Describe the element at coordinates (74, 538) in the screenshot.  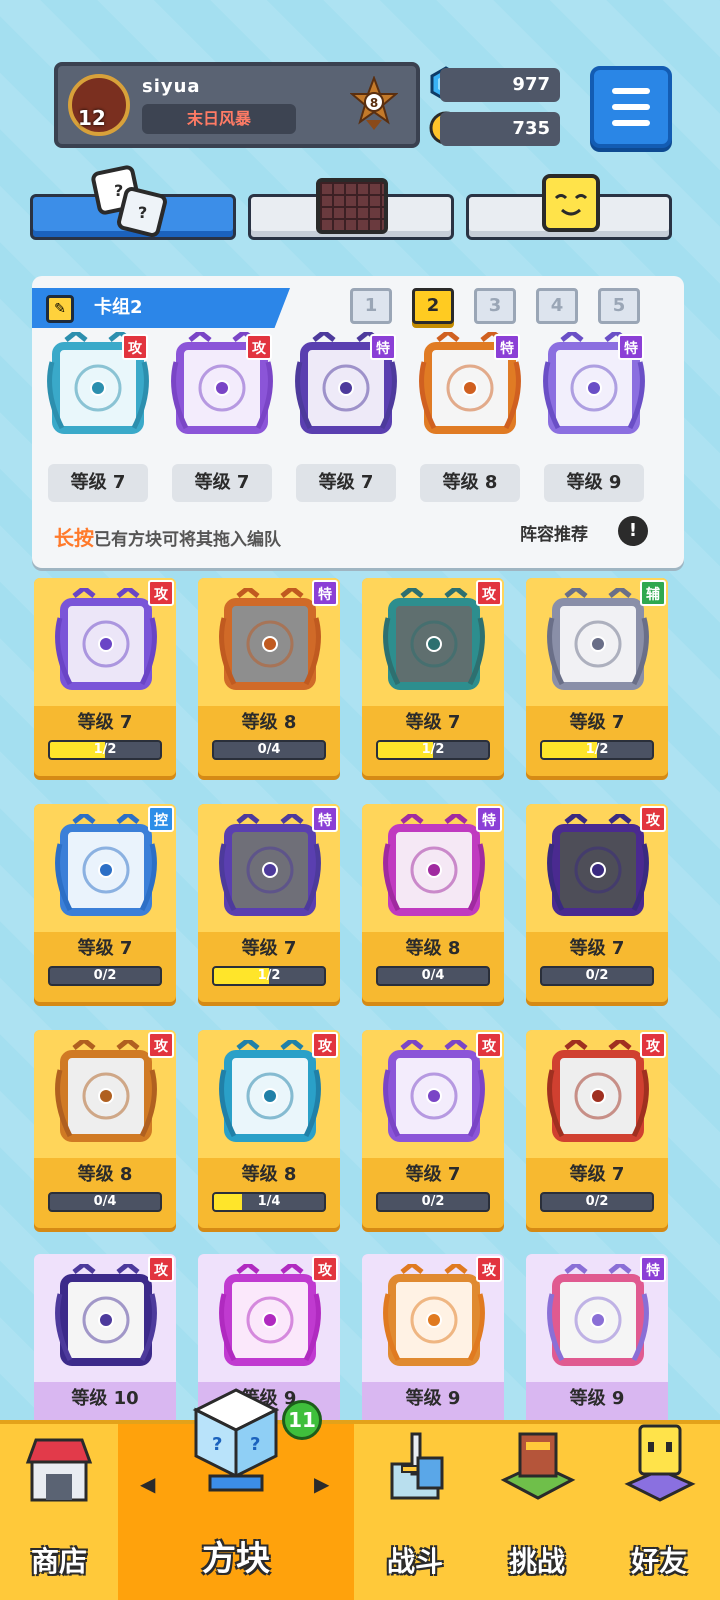
I see `hint-highlight: 长按` at that location.